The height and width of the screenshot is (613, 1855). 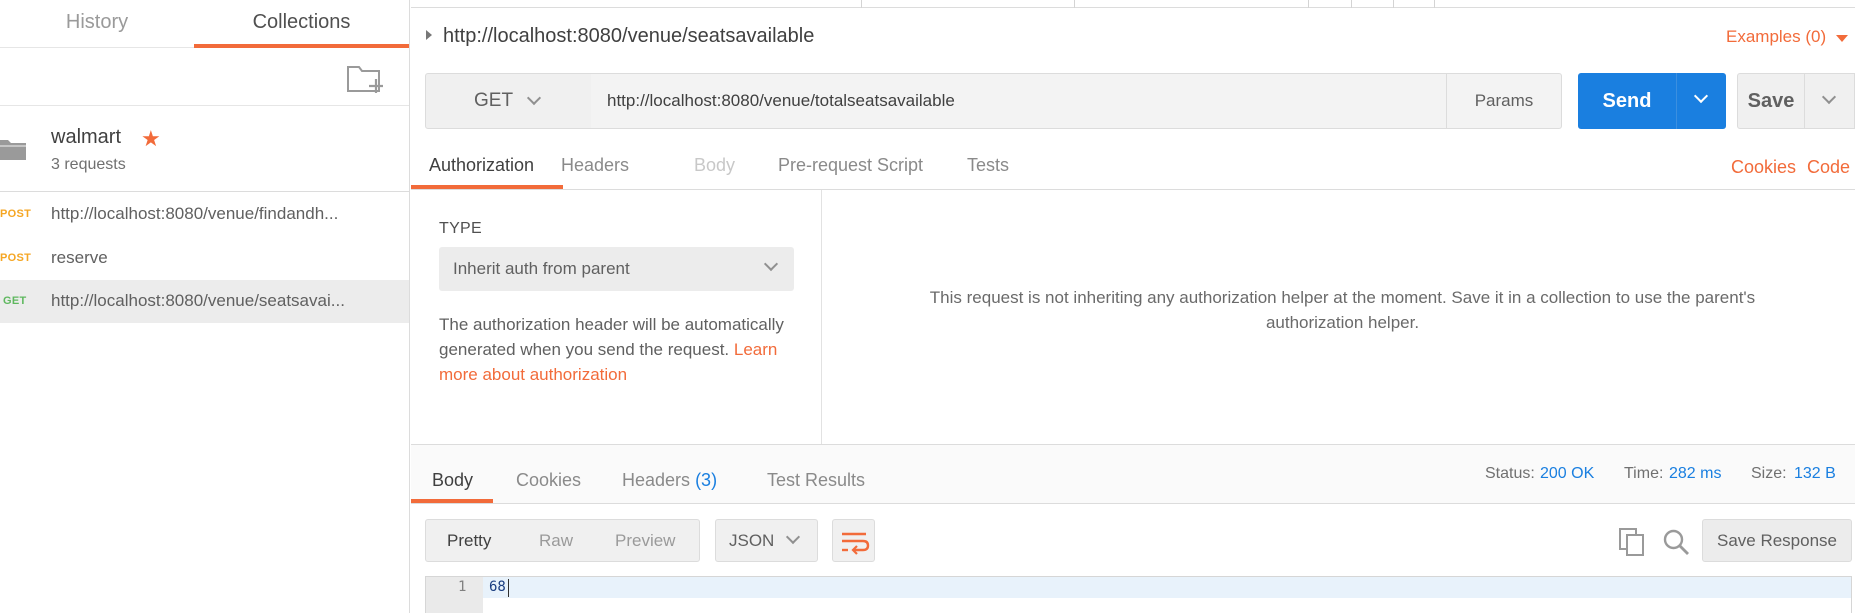 What do you see at coordinates (1769, 473) in the screenshot?
I see `size-label: Size:` at bounding box center [1769, 473].